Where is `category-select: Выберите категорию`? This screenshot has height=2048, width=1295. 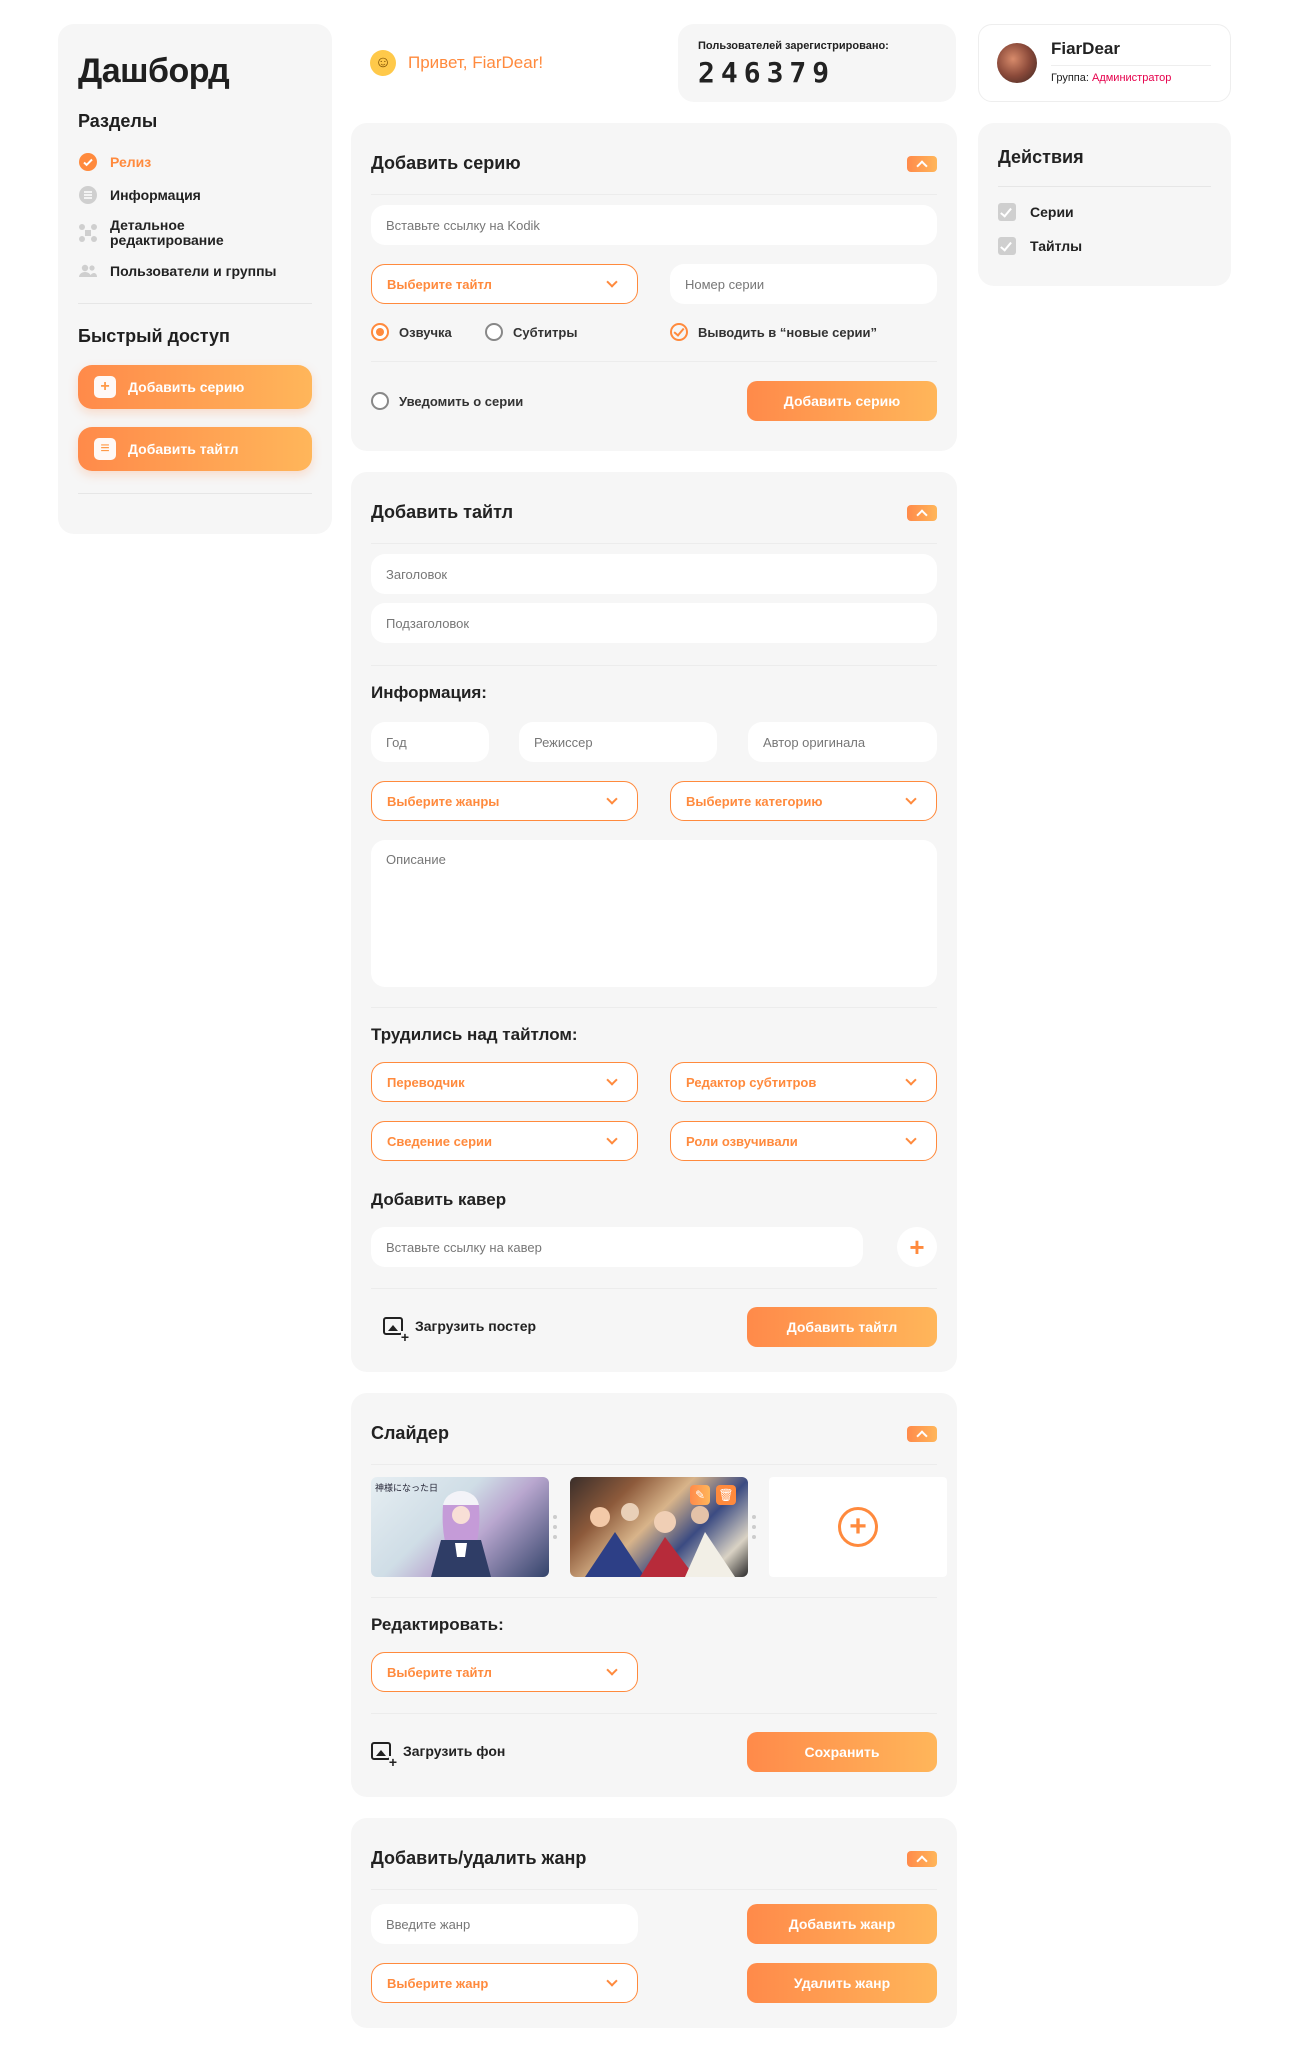 category-select: Выберите категорию is located at coordinates (803, 801).